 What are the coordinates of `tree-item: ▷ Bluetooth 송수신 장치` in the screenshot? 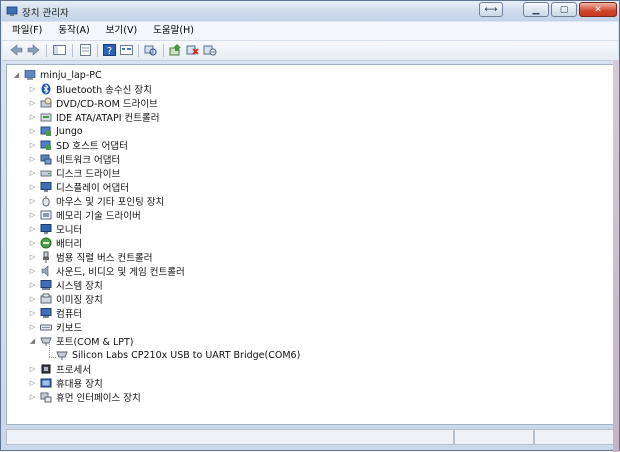 It's located at (90, 89).